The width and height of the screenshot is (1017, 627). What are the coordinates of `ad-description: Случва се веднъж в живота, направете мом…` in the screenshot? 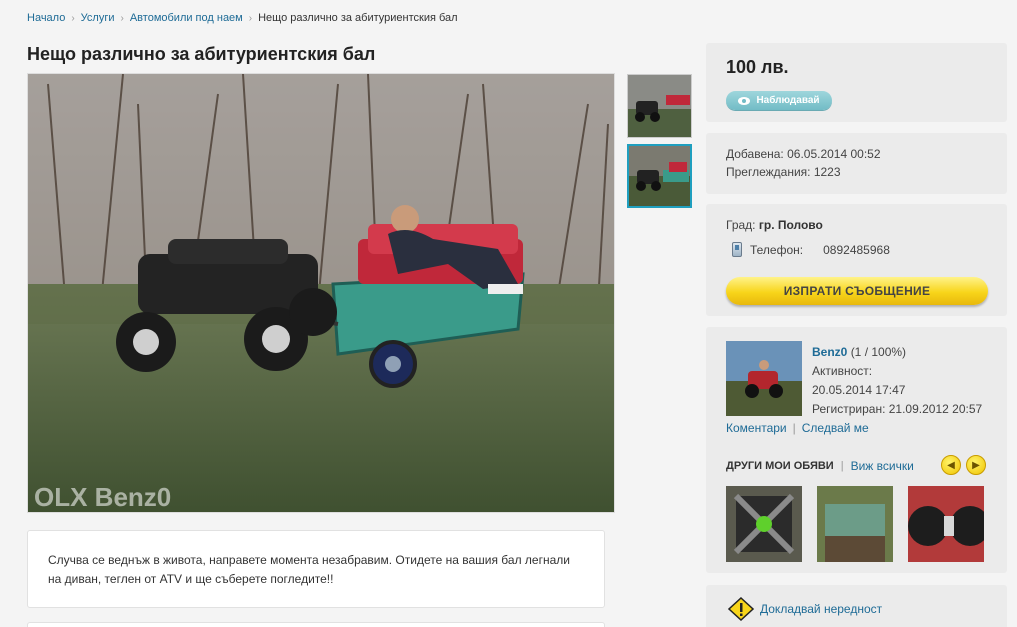 It's located at (316, 569).